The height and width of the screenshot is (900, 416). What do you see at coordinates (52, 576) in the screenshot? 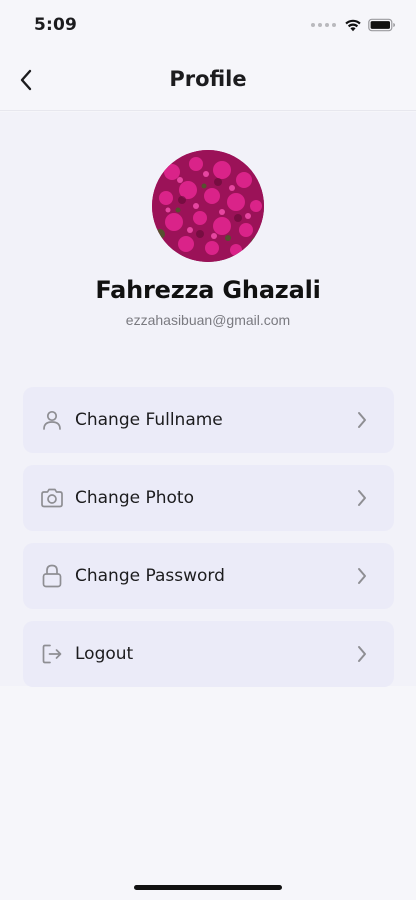
I see `lock-icon` at bounding box center [52, 576].